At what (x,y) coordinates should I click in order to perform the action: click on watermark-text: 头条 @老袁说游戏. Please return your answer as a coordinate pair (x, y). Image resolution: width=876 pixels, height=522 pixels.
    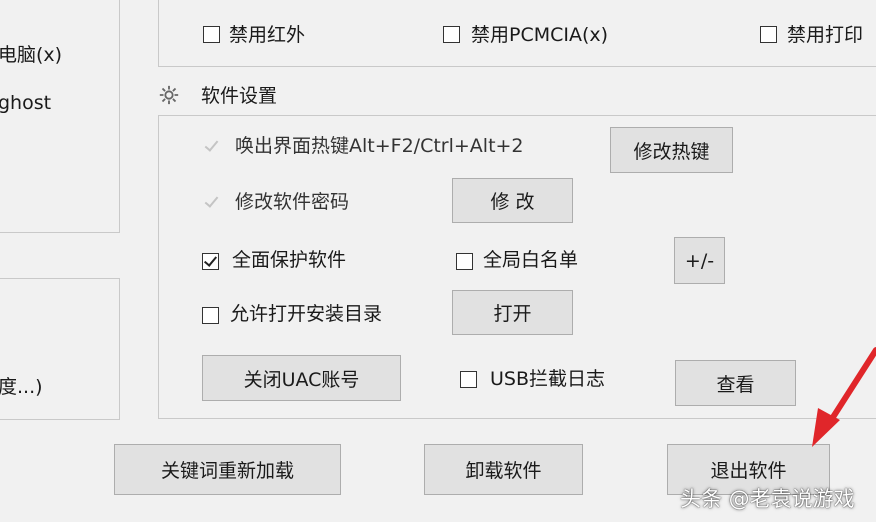
    Looking at the image, I should click on (767, 499).